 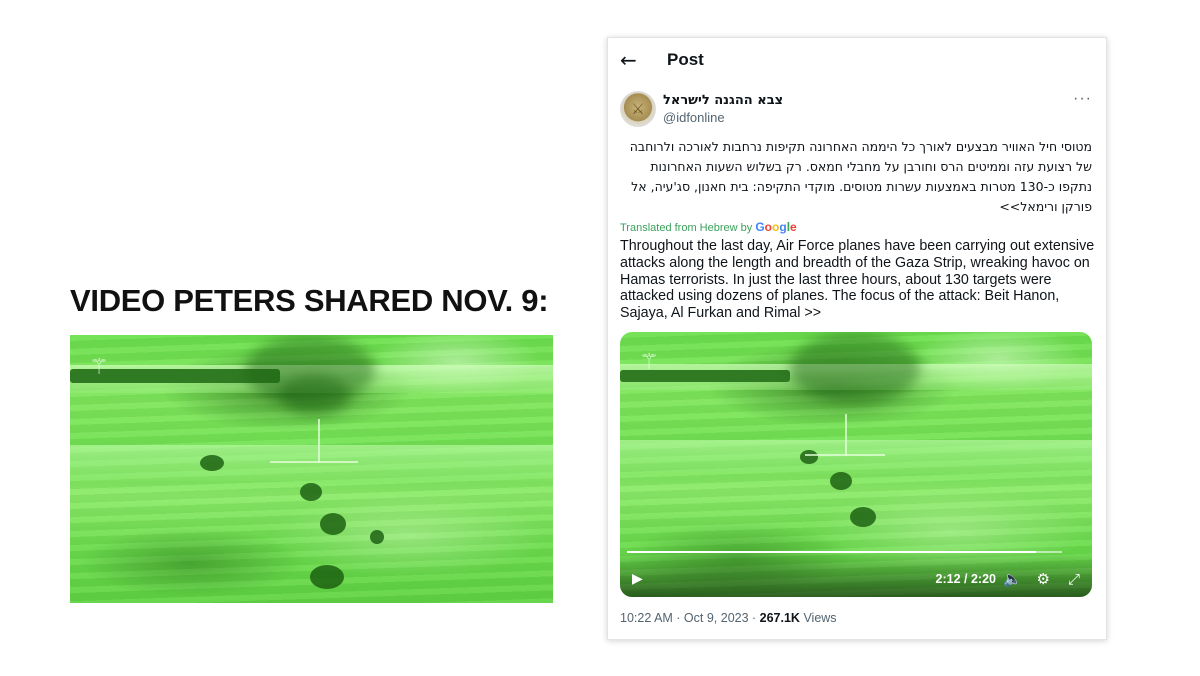 I want to click on post-meta: 10:22 AM · Oct 9, 2023 · 267.1K Views, so click(x=728, y=618).